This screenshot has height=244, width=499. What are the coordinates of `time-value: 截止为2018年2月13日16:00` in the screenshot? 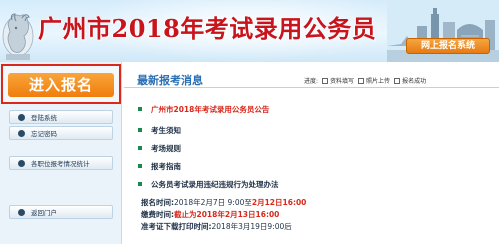 It's located at (227, 214).